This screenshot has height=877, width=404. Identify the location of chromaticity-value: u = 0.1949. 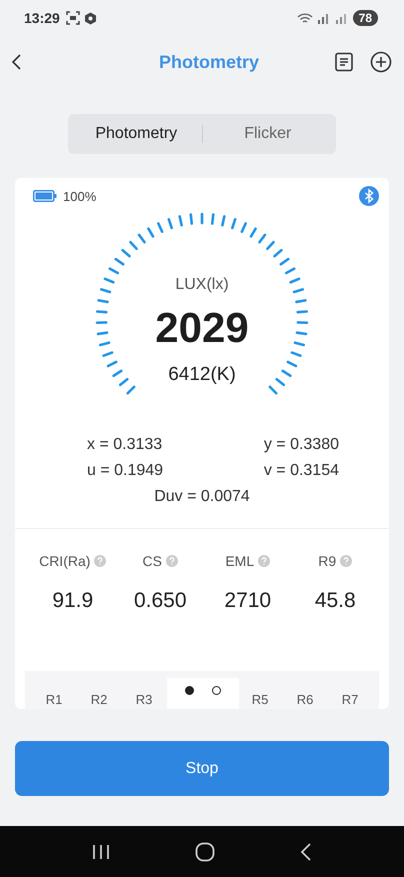
(125, 471).